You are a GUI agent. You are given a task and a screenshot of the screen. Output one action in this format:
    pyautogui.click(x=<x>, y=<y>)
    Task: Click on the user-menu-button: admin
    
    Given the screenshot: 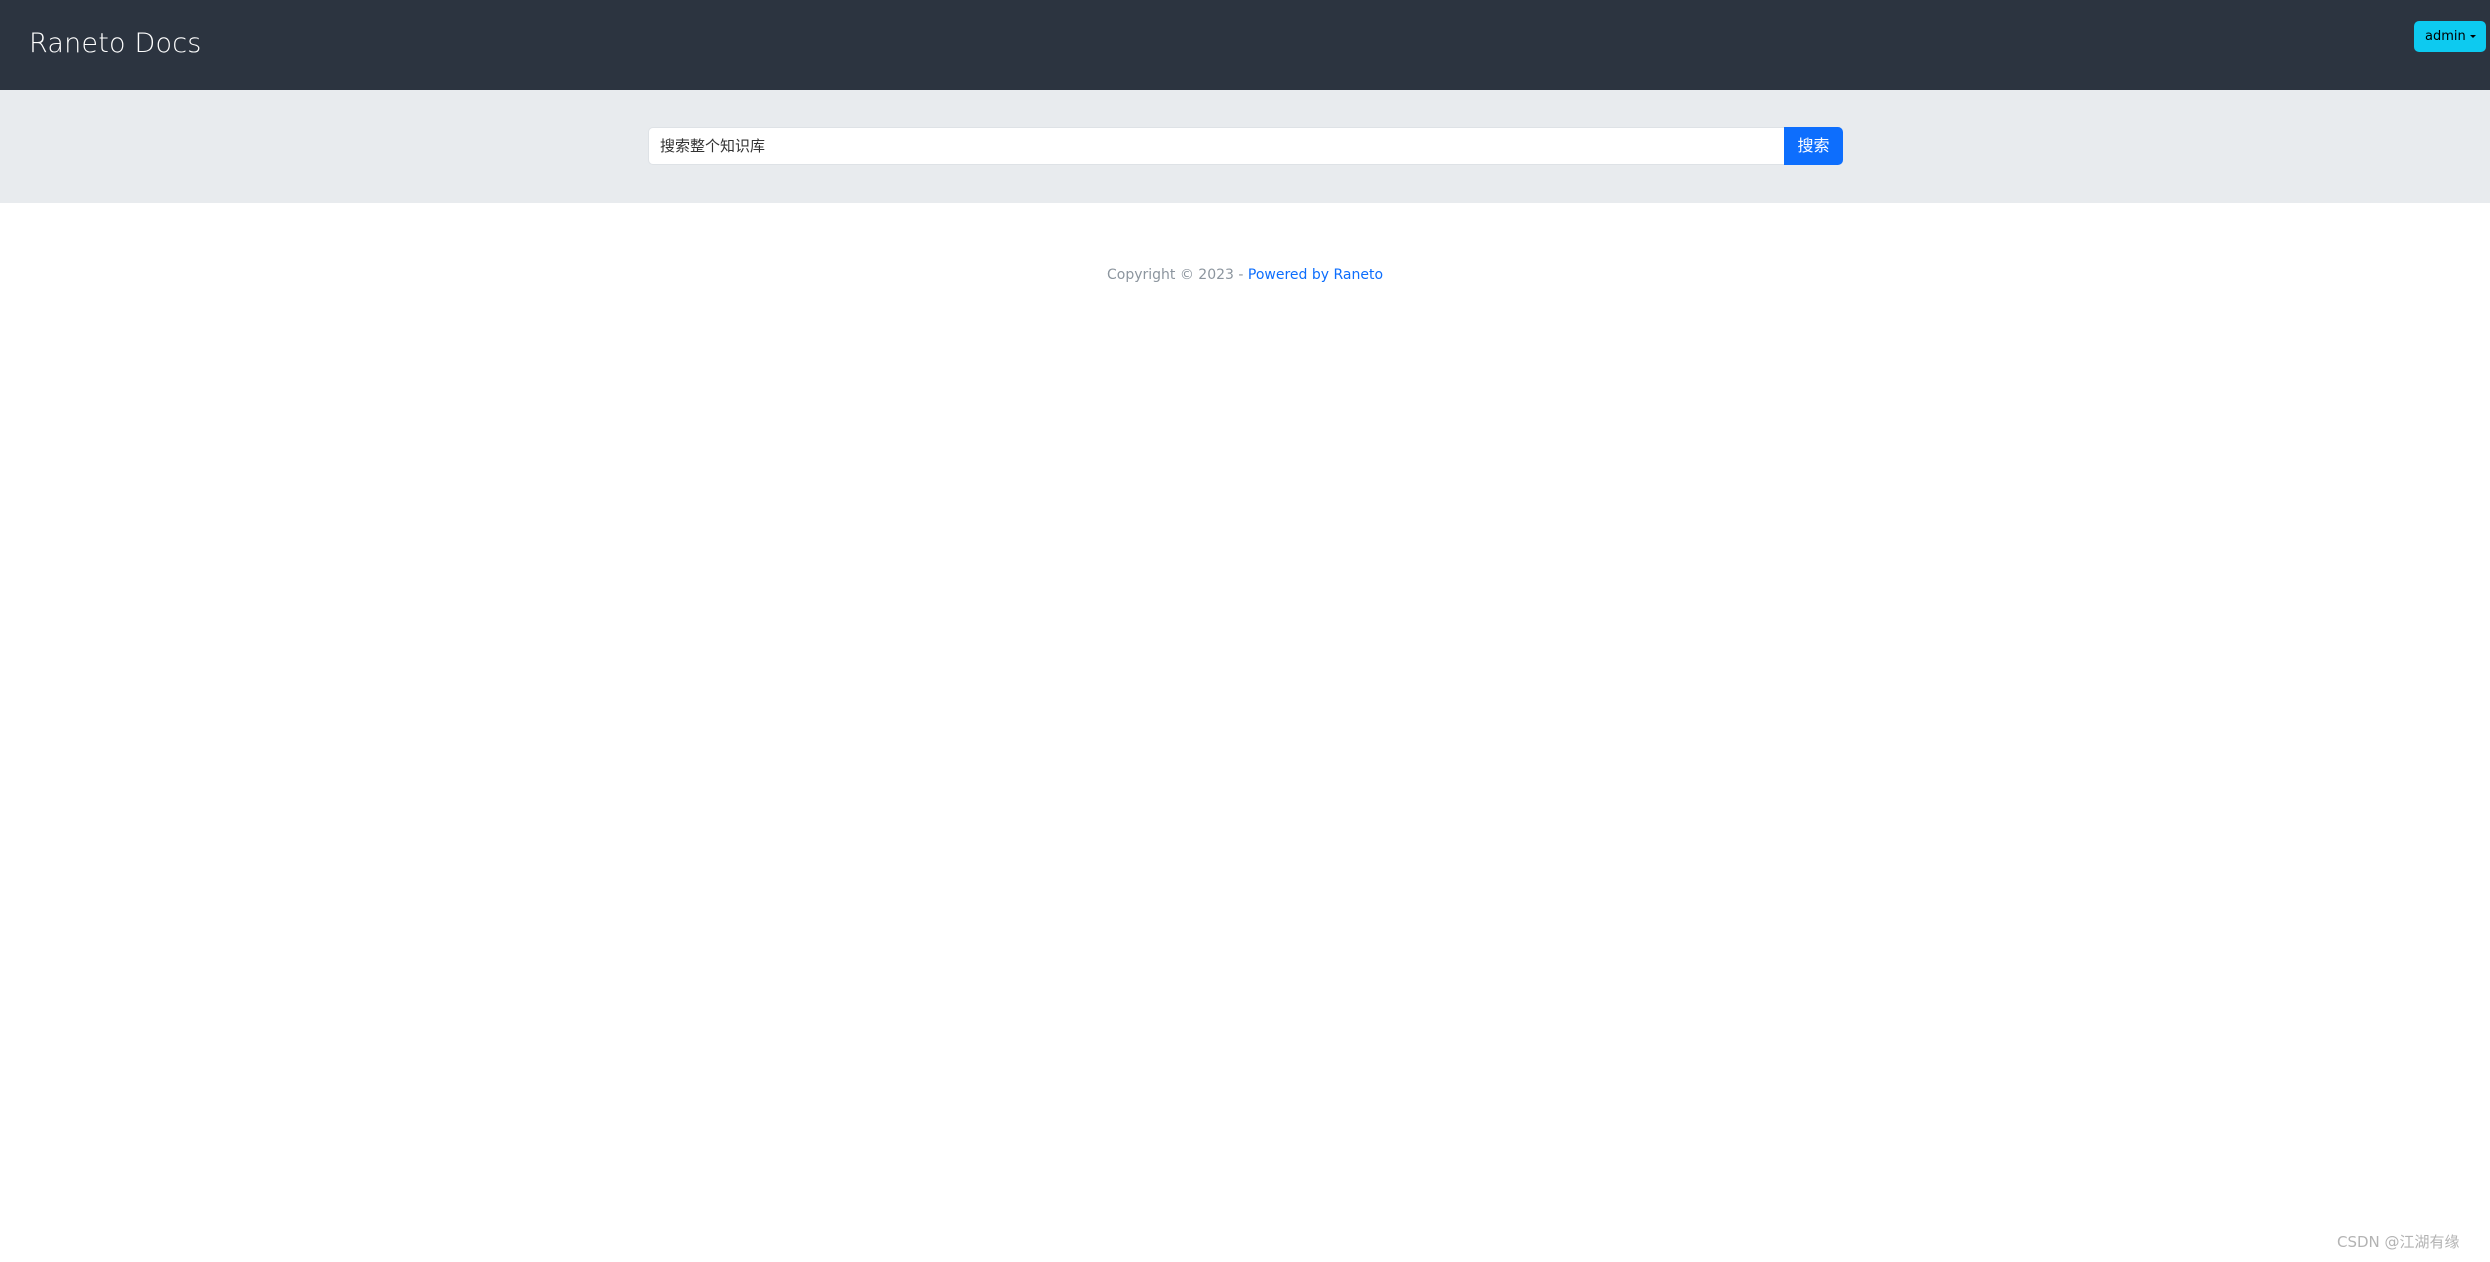 What is the action you would take?
    pyautogui.click(x=2450, y=36)
    